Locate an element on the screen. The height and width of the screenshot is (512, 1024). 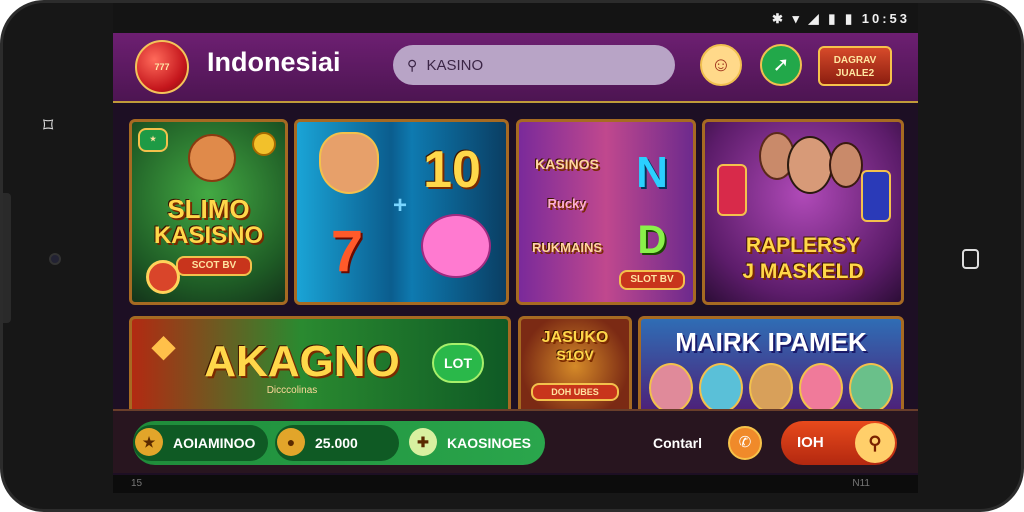
leaf-icon: ➚ is located at coordinates (781, 65).